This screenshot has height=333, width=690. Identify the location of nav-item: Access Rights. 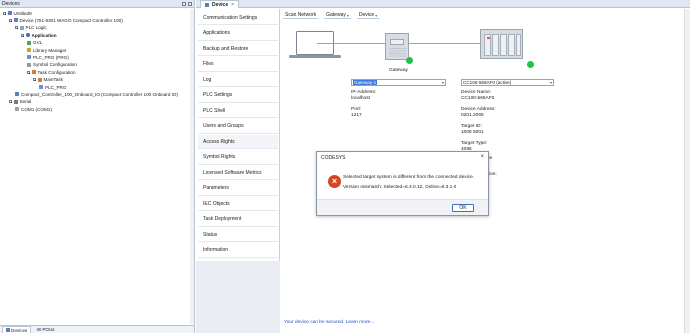
(238, 142).